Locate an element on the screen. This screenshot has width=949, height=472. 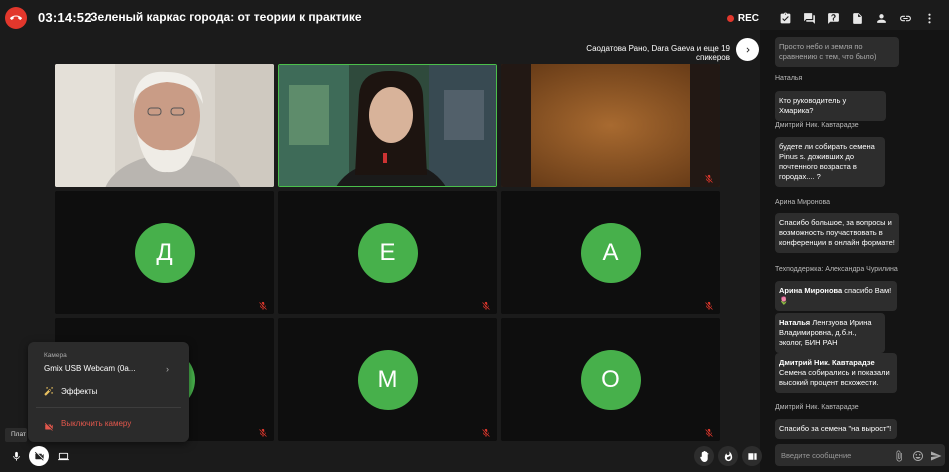
chat-button is located at coordinates (809, 18).